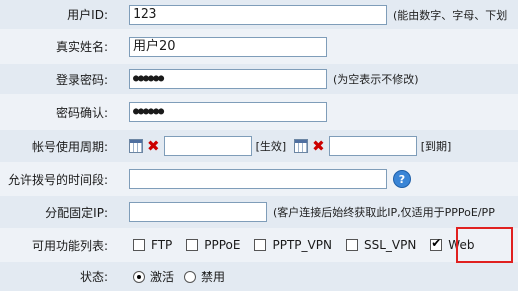 The width and height of the screenshot is (518, 291). Describe the element at coordinates (436, 146) in the screenshot. I see `period-end-tag: [到期]` at that location.